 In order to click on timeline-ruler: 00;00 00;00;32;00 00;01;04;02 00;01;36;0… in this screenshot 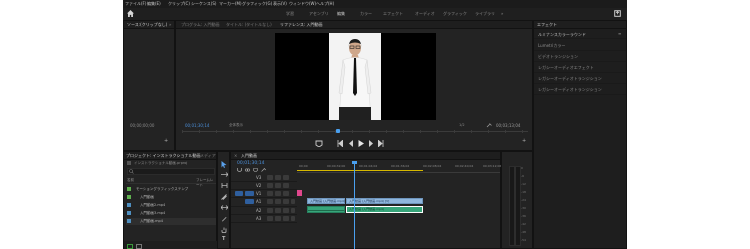, I will do `click(399, 167)`.